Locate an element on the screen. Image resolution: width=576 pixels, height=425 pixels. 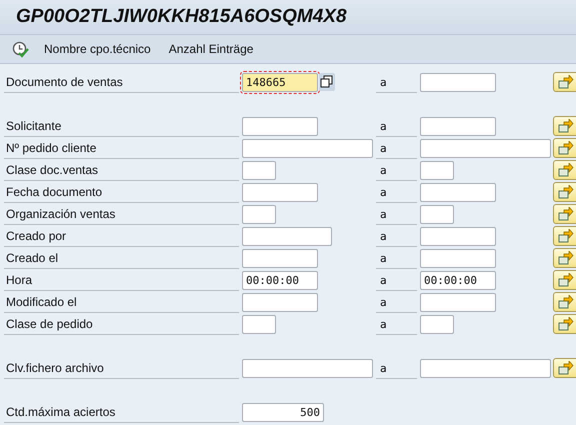
field-label: Documento de ventas is located at coordinates (121, 82).